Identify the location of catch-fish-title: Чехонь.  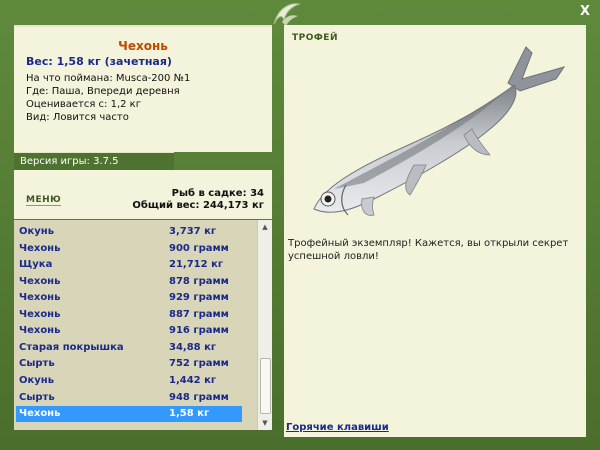
(143, 46).